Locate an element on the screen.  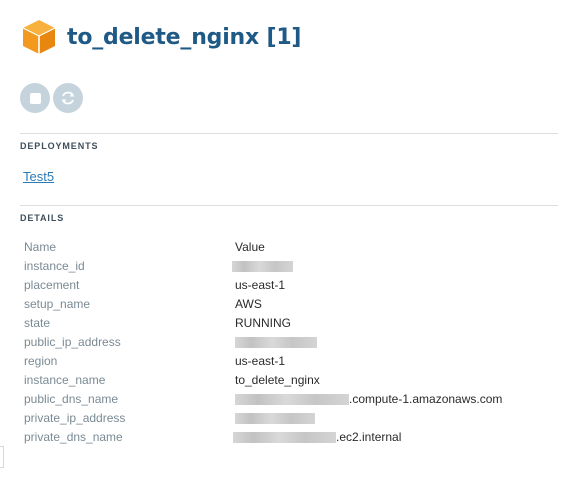
table-row: instance_id is located at coordinates (263, 265).